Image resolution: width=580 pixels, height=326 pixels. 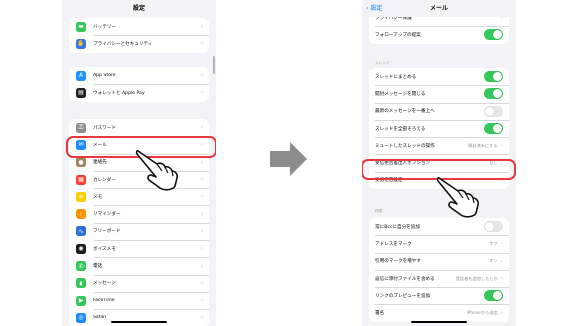 What do you see at coordinates (398, 262) in the screenshot?
I see `settings-row-label: 引用のマークを増やす` at bounding box center [398, 262].